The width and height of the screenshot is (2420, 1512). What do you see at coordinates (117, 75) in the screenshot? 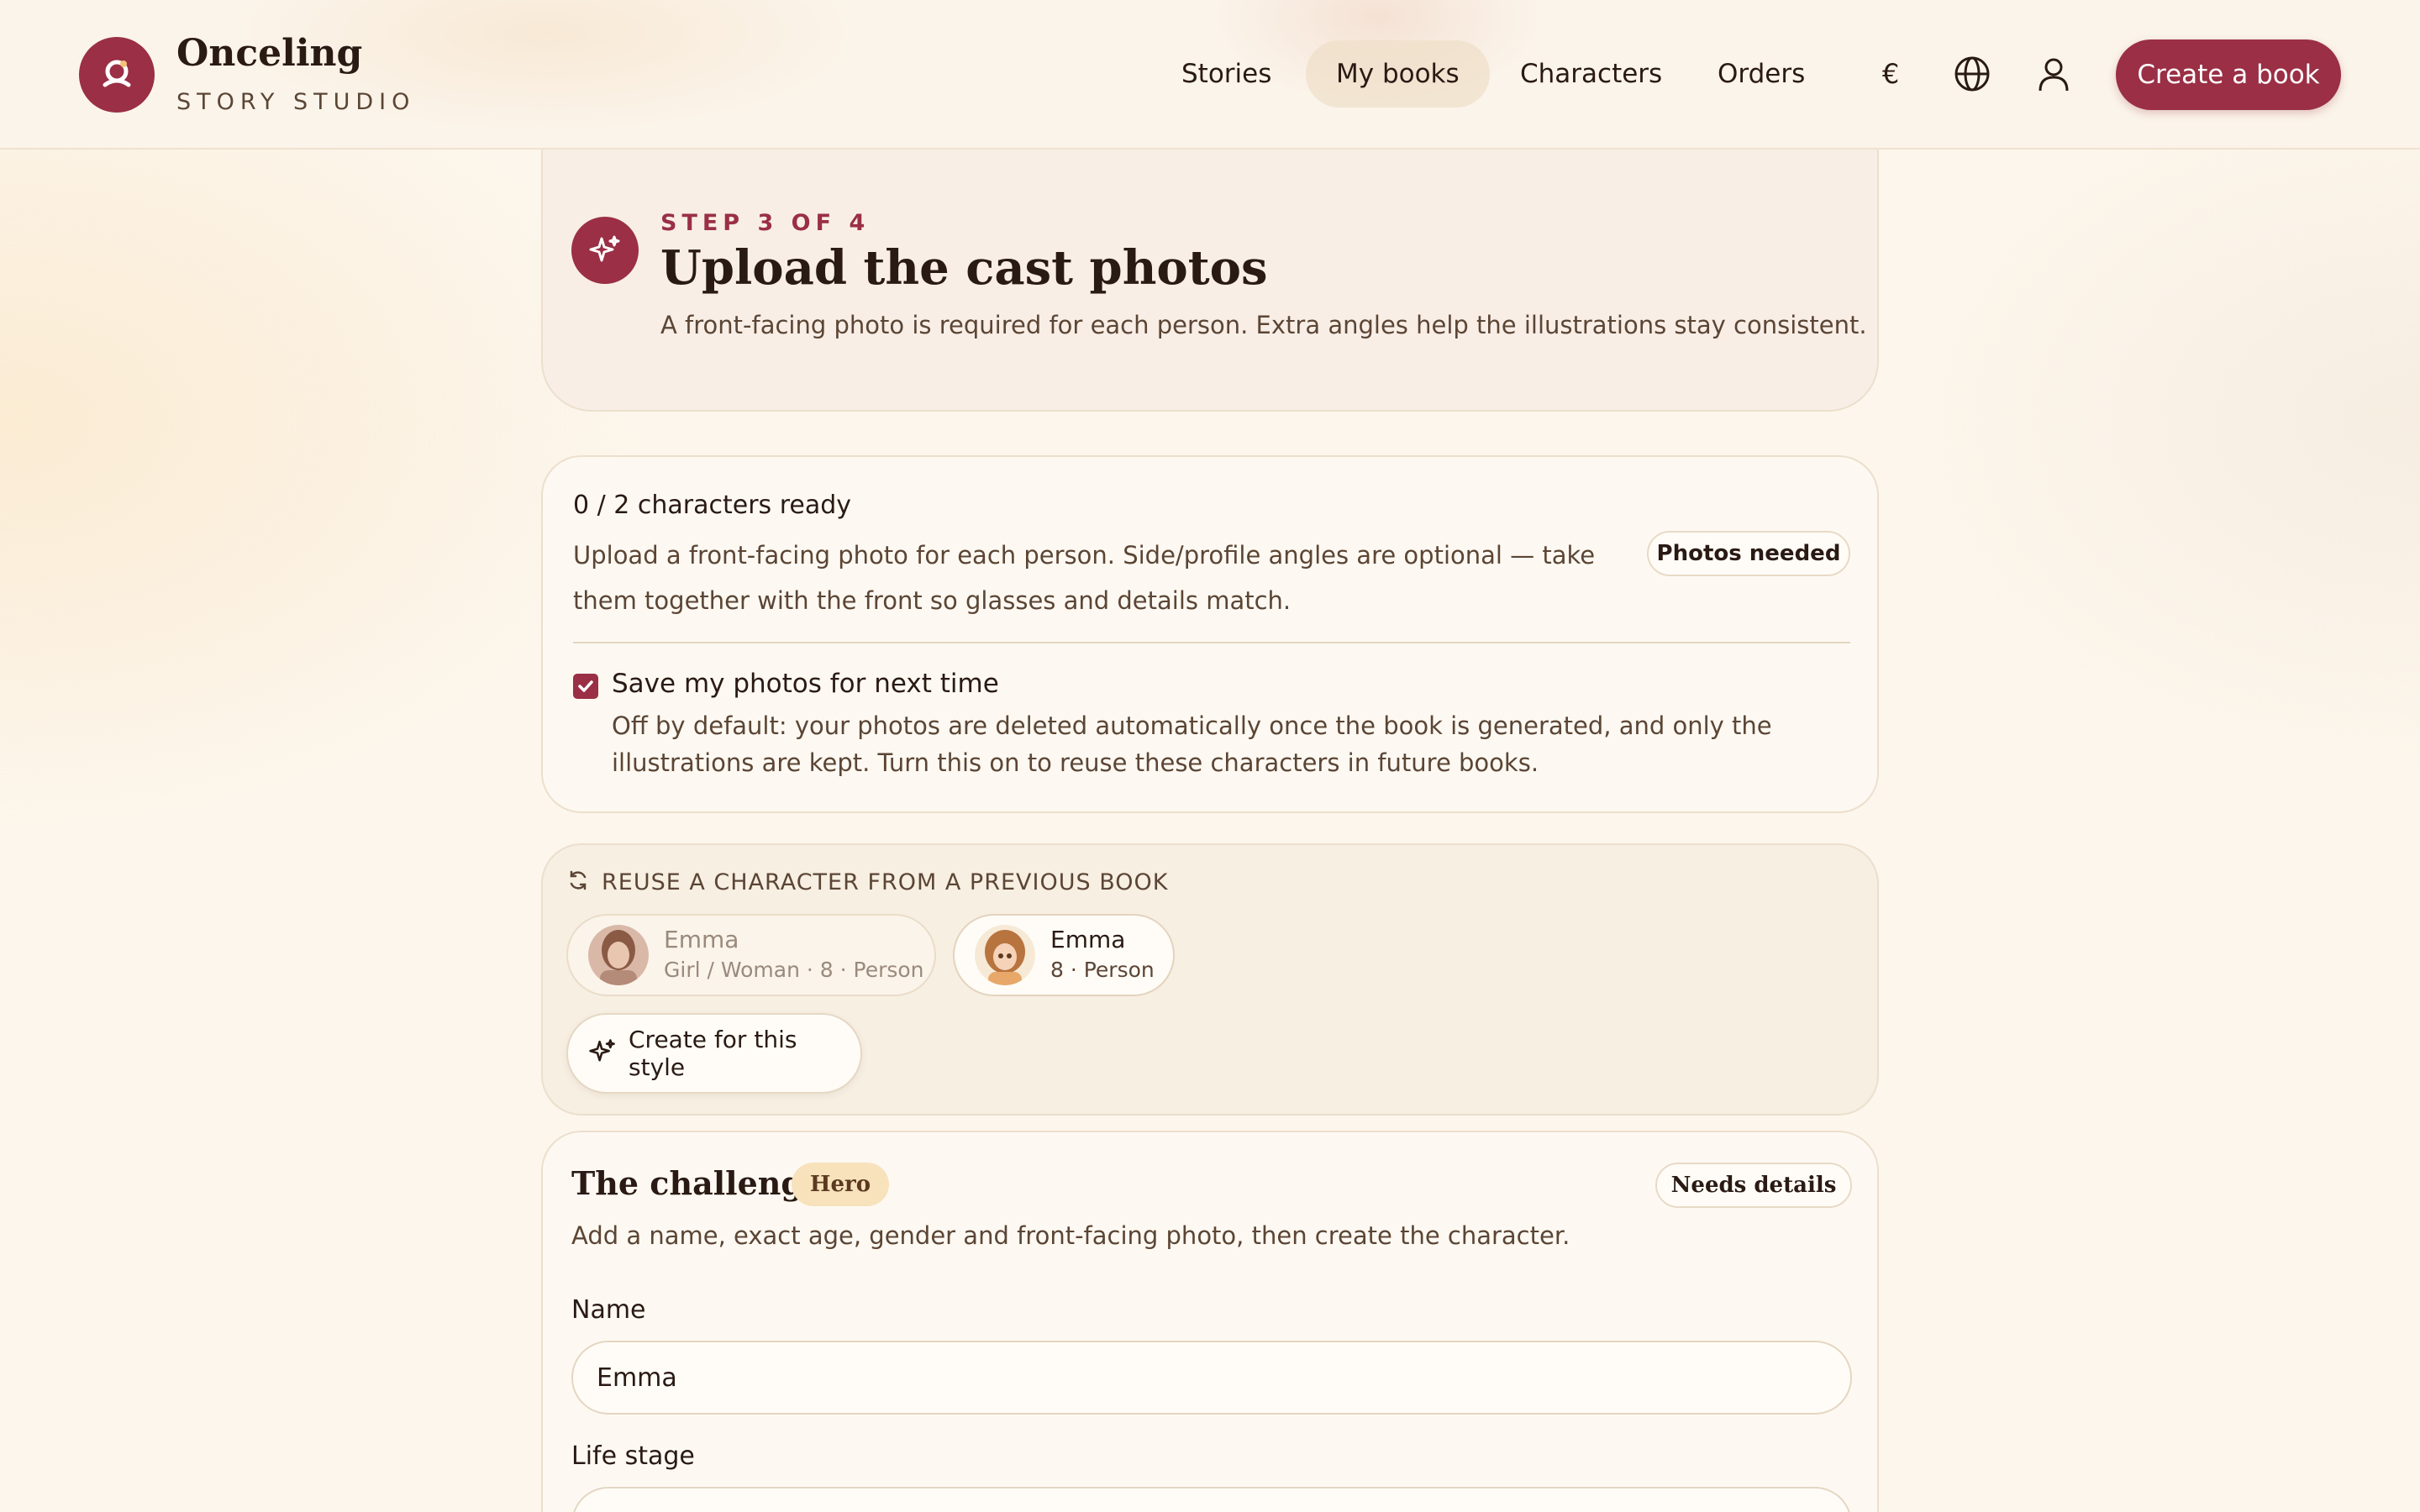
I see `brand-logo-icon` at bounding box center [117, 75].